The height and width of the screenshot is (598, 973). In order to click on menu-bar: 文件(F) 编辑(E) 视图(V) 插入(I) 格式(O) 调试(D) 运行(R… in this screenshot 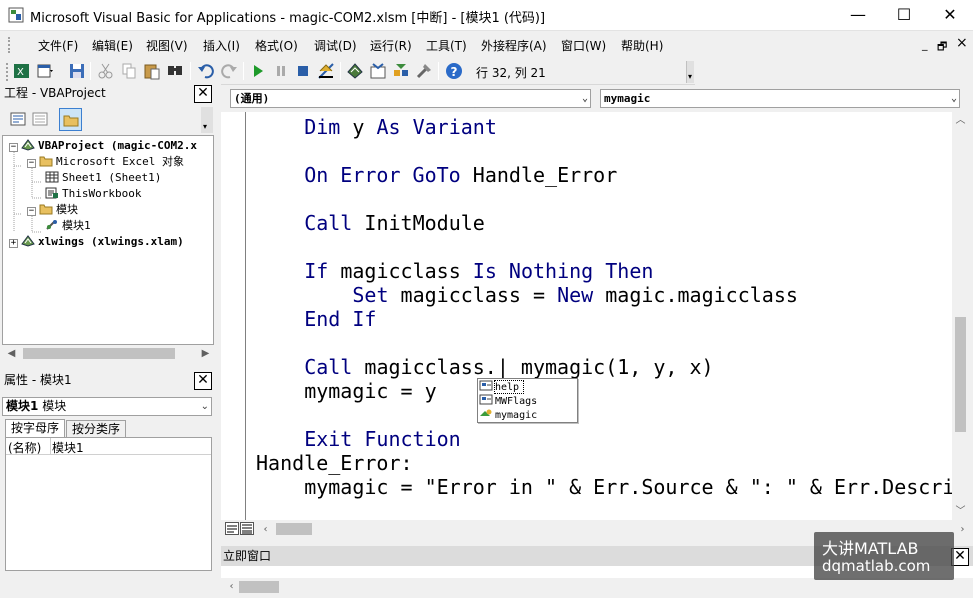, I will do `click(486, 45)`.